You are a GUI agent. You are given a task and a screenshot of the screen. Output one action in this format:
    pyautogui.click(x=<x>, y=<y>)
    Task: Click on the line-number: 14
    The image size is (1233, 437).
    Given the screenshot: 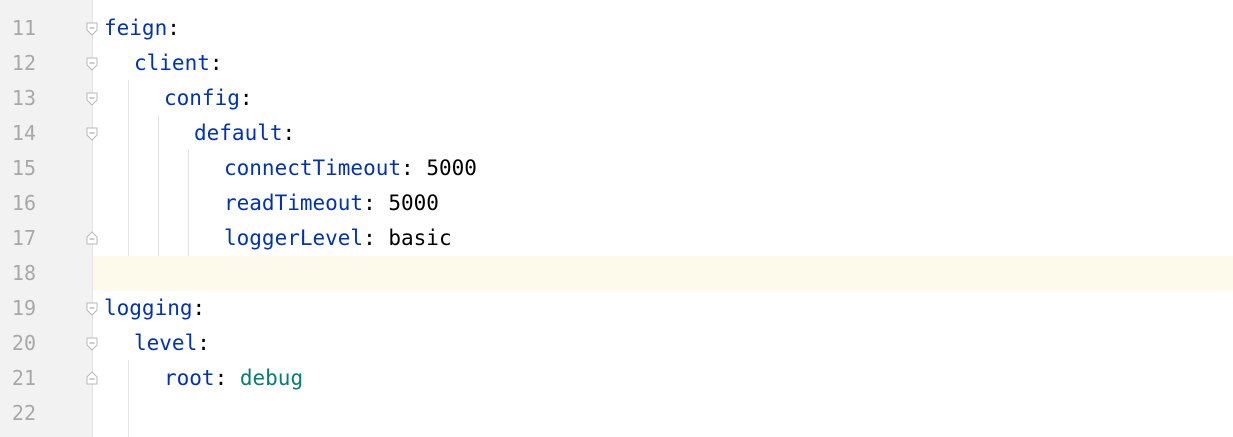 What is the action you would take?
    pyautogui.click(x=23, y=133)
    